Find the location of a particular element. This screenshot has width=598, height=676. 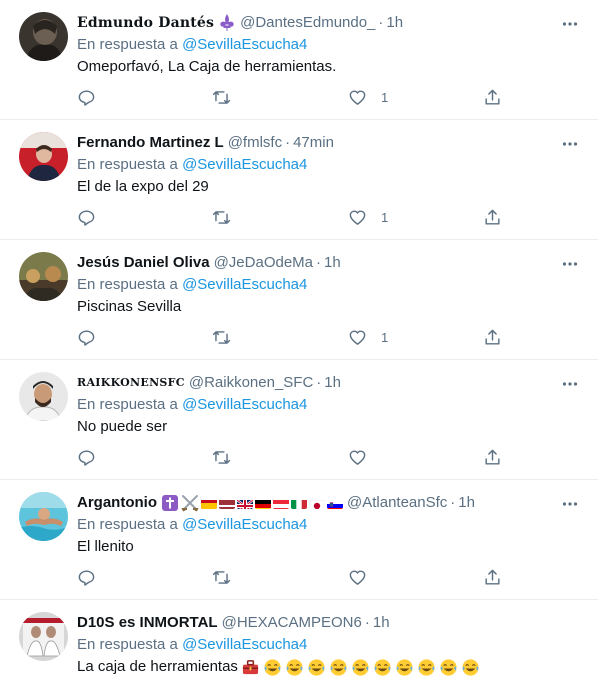

timestamp: 47min is located at coordinates (313, 143).